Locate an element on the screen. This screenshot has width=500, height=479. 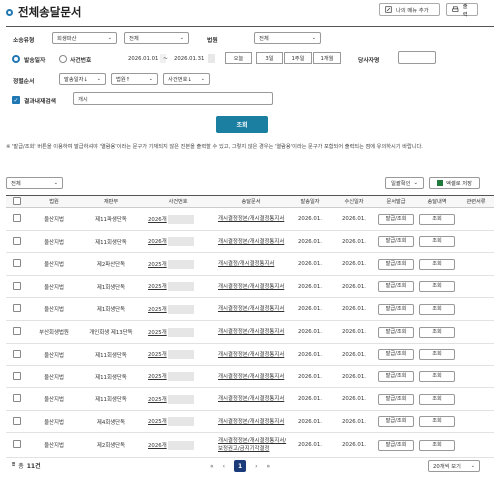
result-search-input: 개시 is located at coordinates (173, 98).